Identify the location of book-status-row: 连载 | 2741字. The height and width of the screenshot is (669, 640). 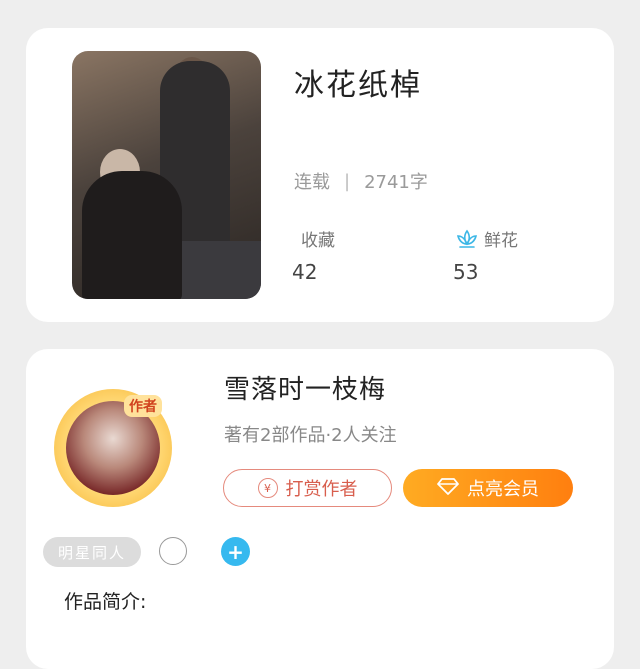
(361, 181).